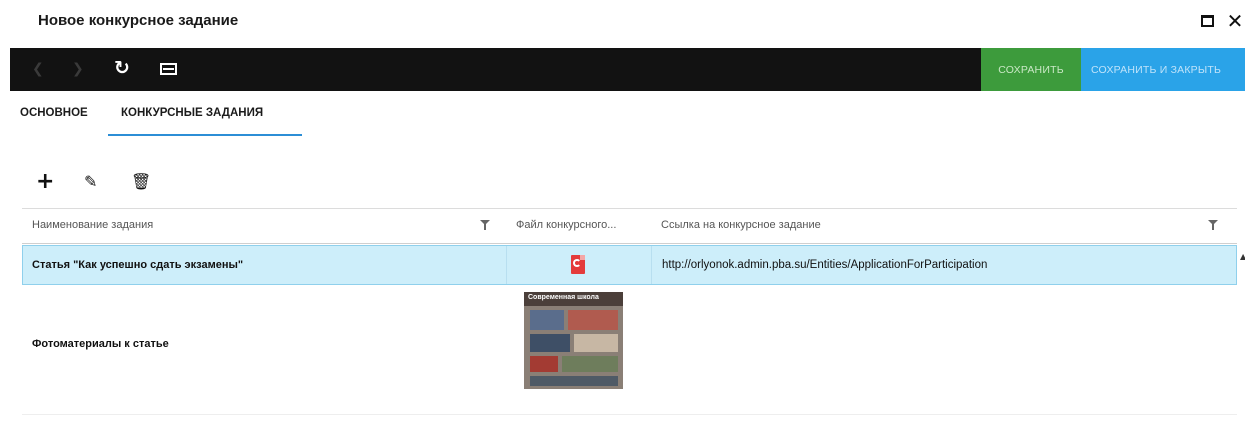 The image size is (1245, 425). What do you see at coordinates (1031, 69) in the screenshot?
I see `save-button: СОХРАНИТЬ` at bounding box center [1031, 69].